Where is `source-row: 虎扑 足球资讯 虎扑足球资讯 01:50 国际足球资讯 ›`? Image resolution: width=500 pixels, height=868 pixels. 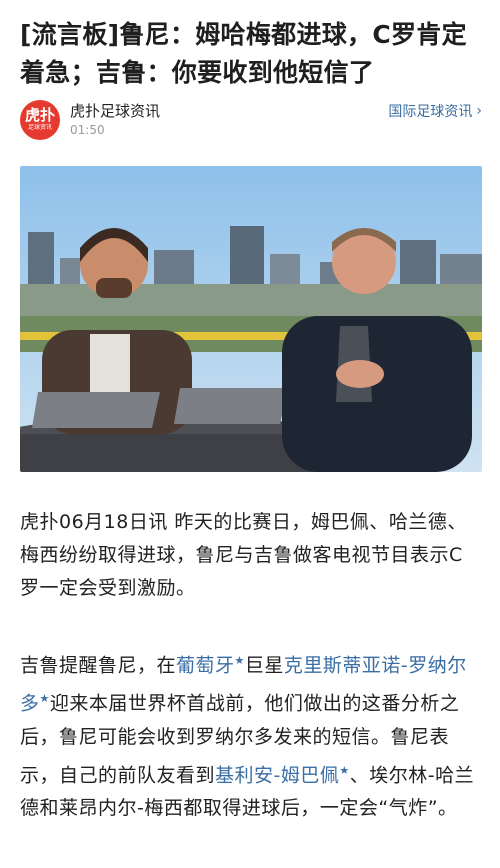 source-row: 虎扑 足球资讯 虎扑足球资讯 01:50 国际足球资讯 › is located at coordinates (251, 121).